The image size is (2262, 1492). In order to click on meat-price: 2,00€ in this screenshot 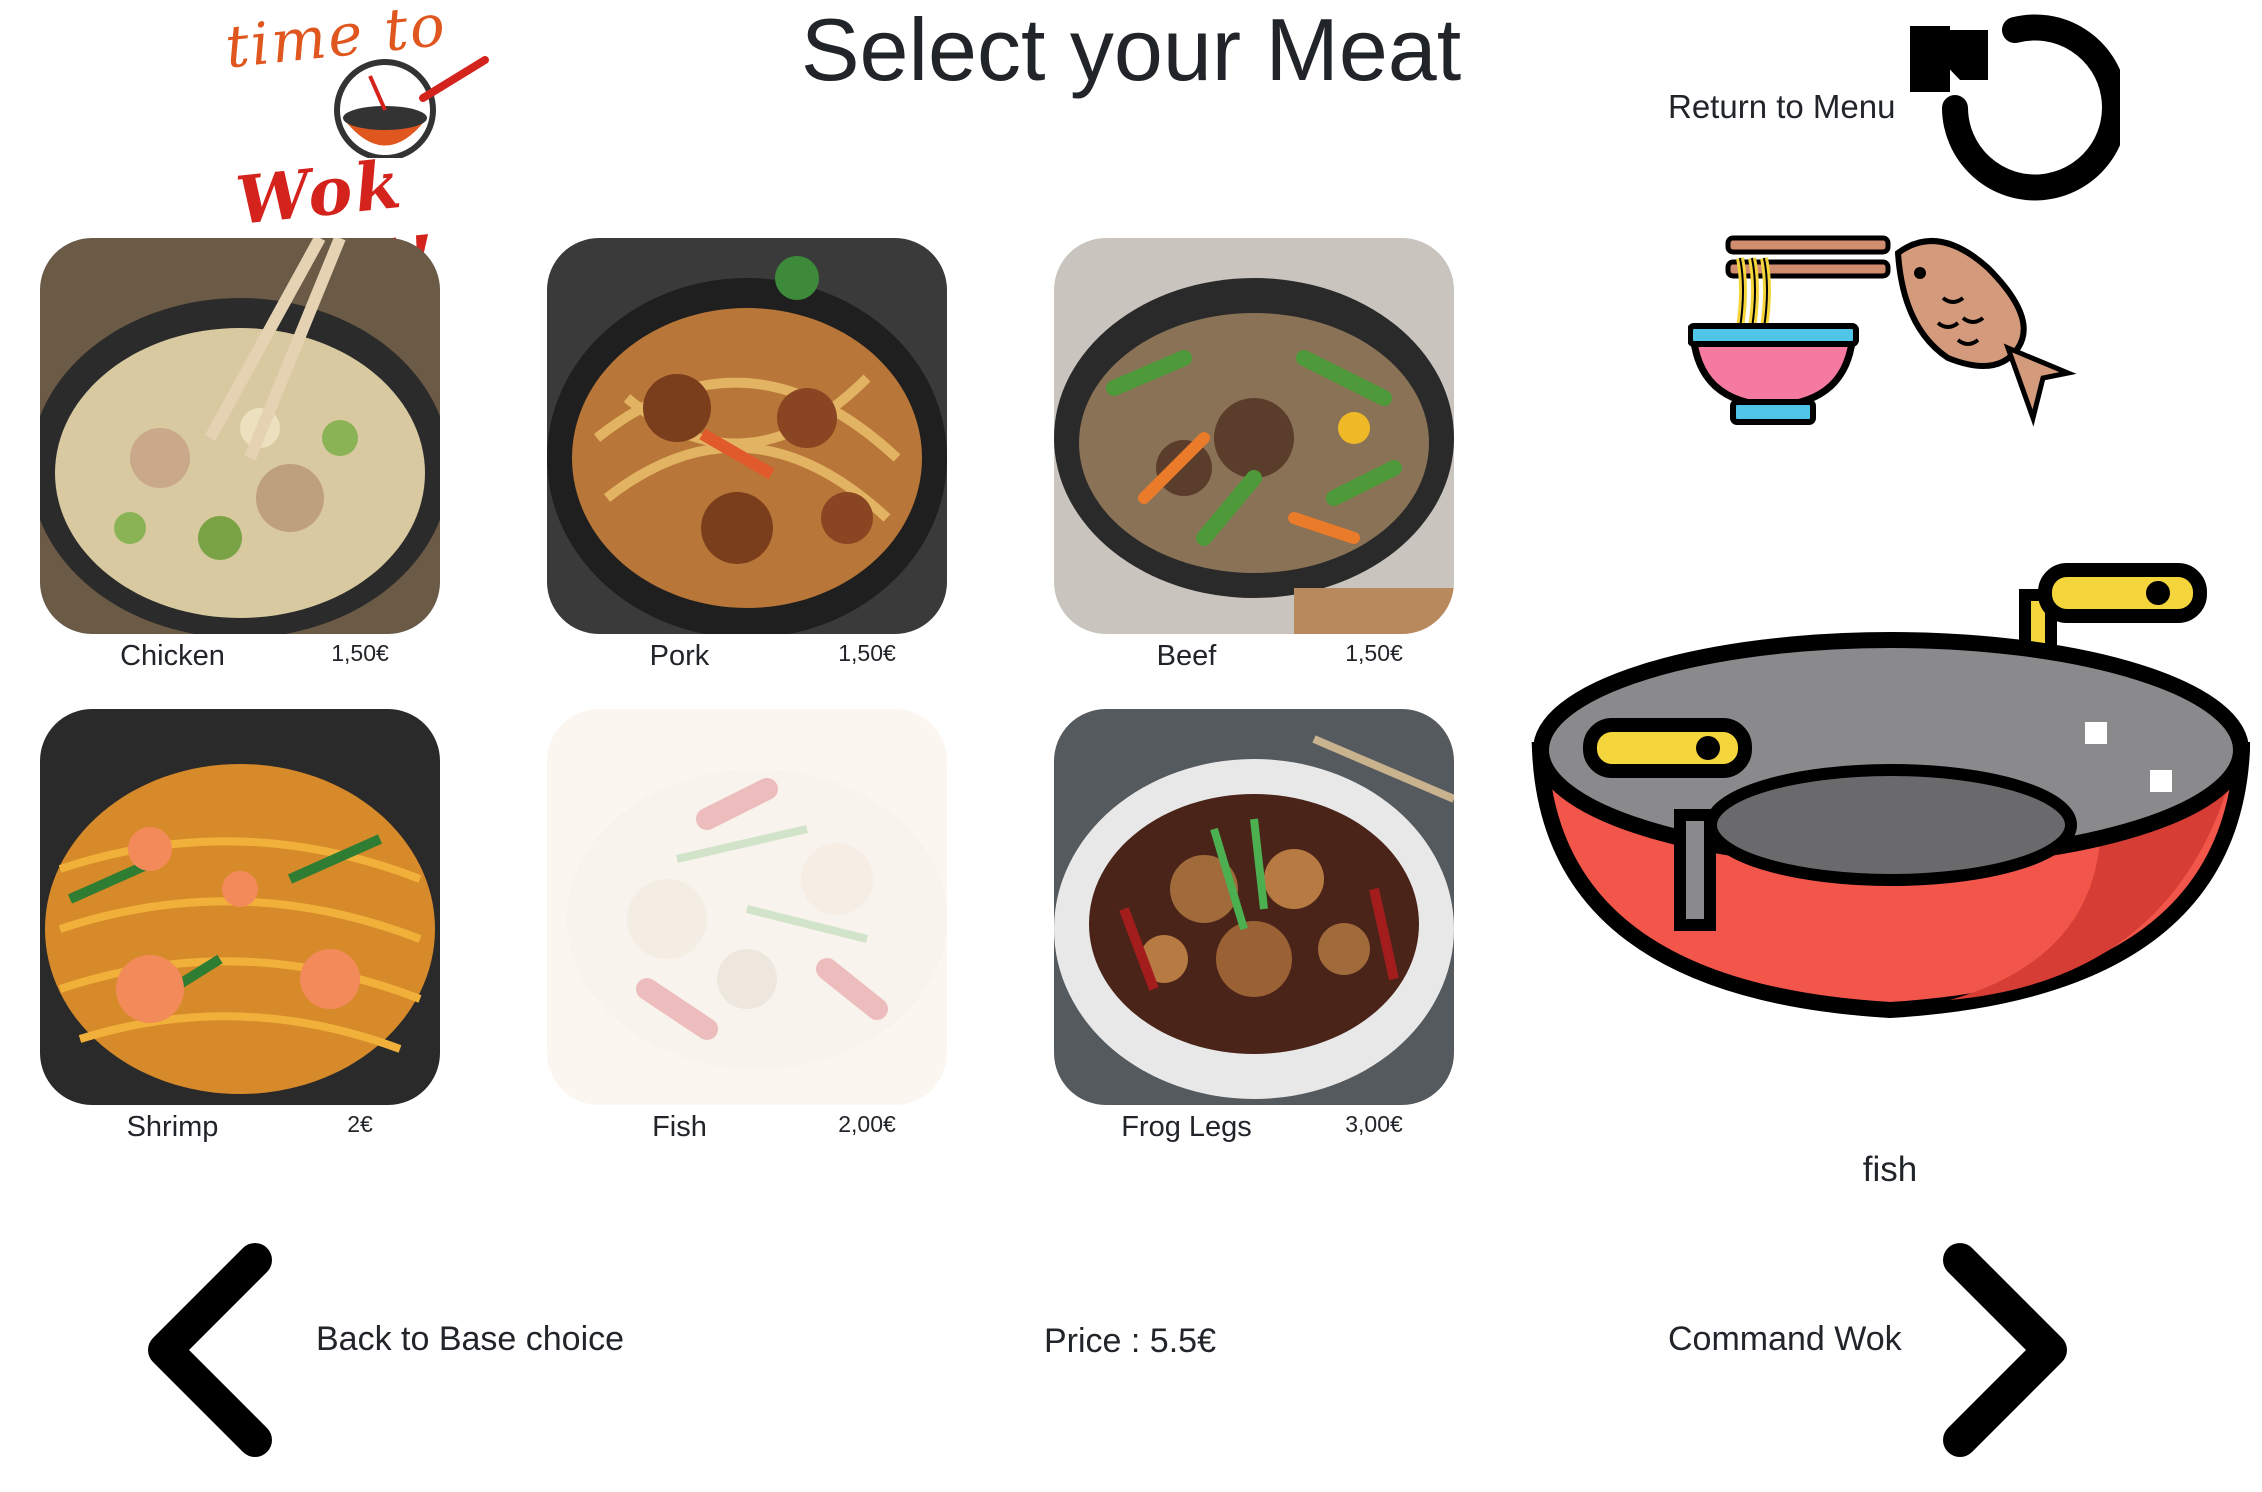, I will do `click(867, 1124)`.